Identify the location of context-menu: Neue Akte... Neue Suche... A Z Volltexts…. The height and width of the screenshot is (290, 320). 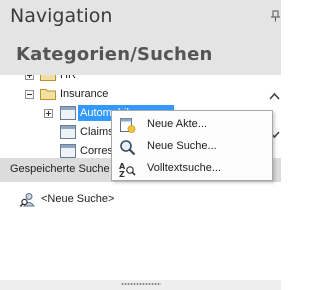
(192, 145).